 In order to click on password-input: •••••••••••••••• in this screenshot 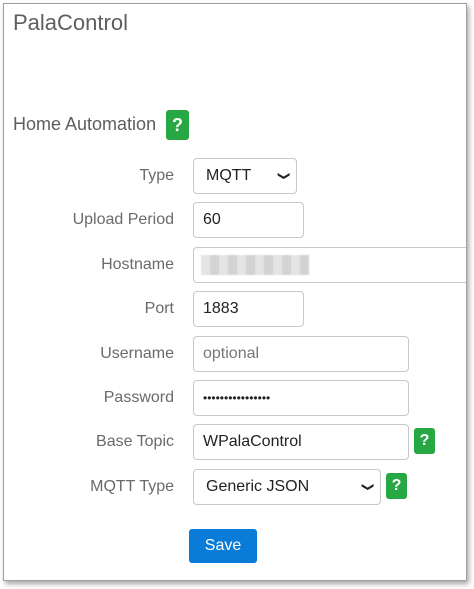, I will do `click(301, 398)`.